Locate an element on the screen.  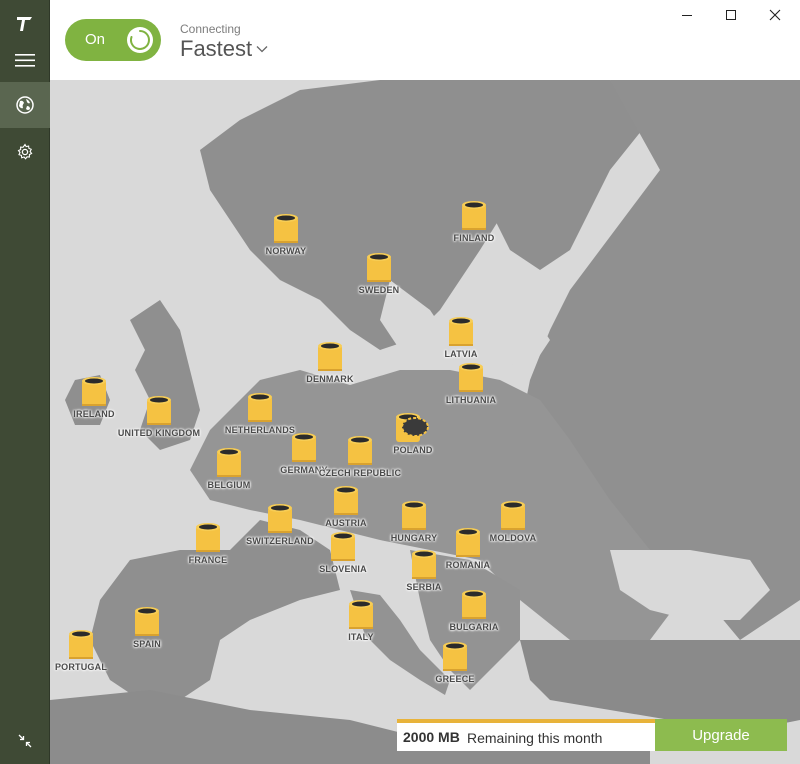
country-label-greece: GREECE is located at coordinates (455, 679).